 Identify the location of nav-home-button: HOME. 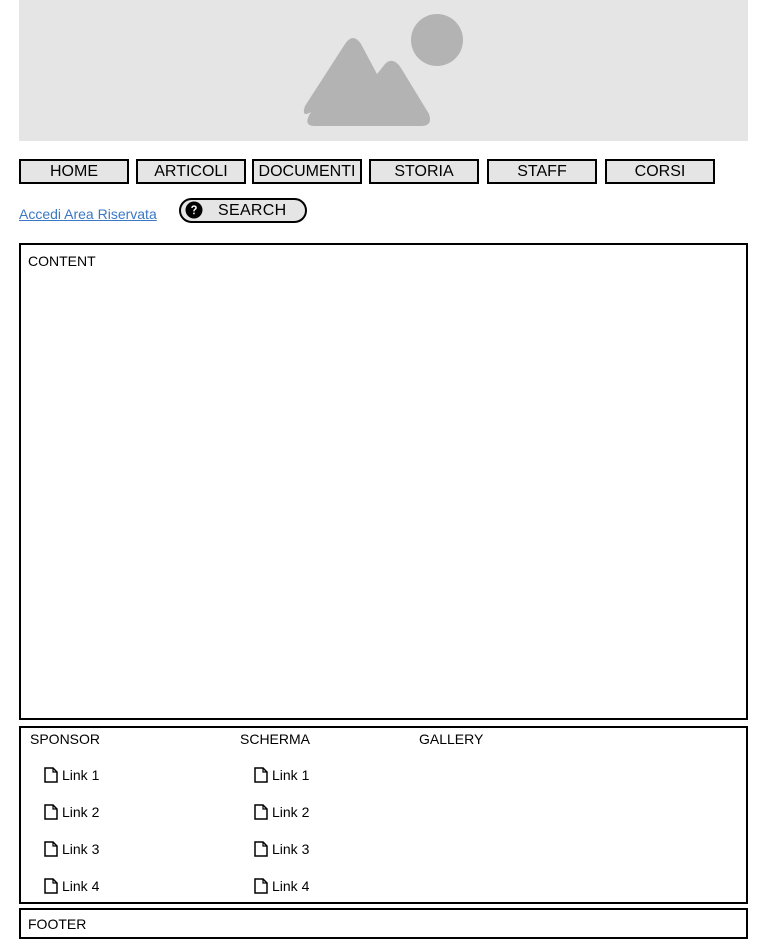
(74, 171).